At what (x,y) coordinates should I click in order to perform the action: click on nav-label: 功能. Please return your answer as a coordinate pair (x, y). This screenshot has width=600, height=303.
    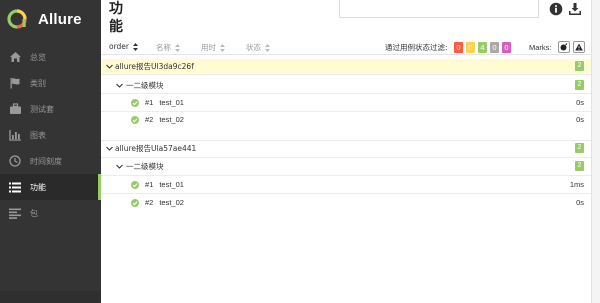
    Looking at the image, I should click on (38, 187).